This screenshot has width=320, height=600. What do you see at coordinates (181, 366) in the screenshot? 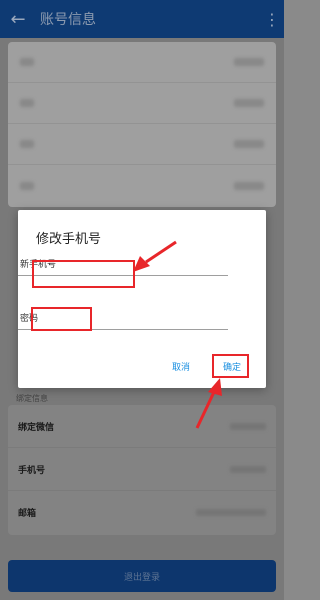
I see `cancel-button: 取消` at bounding box center [181, 366].